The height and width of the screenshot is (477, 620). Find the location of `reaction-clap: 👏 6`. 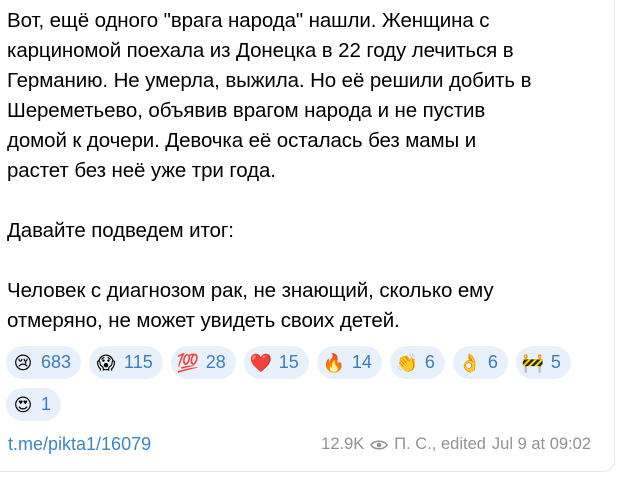

reaction-clap: 👏 6 is located at coordinates (417, 362).